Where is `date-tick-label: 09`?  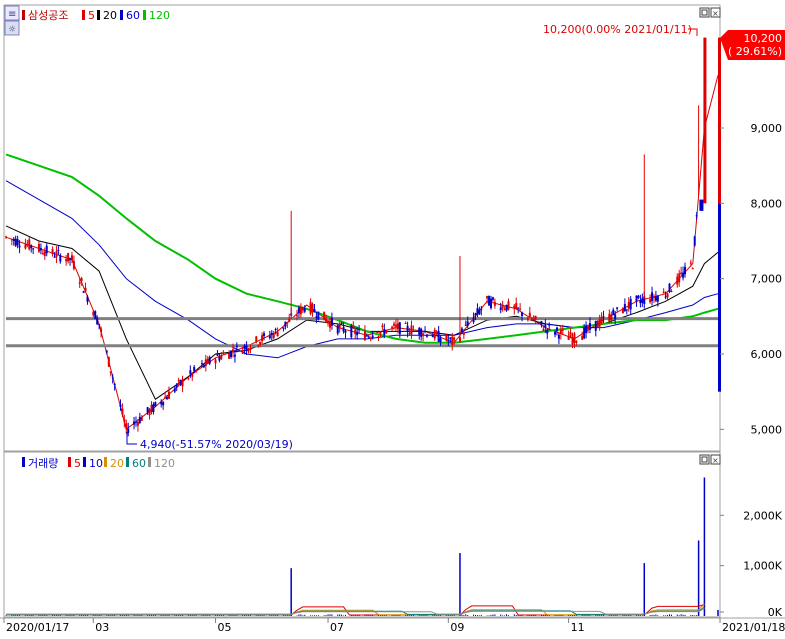
date-tick-label: 09 is located at coordinates (457, 627).